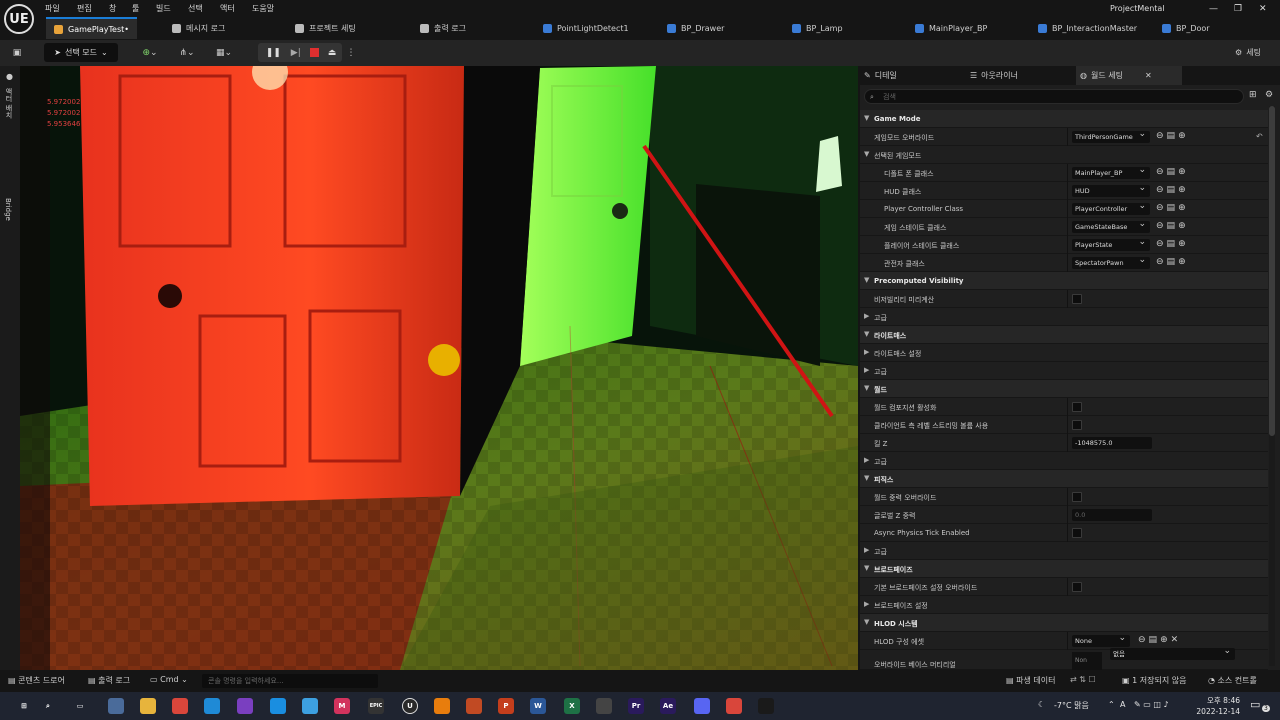  What do you see at coordinates (1064, 281) in the screenshot?
I see `section-header: ▼ Precomputed Visibility` at bounding box center [1064, 281].